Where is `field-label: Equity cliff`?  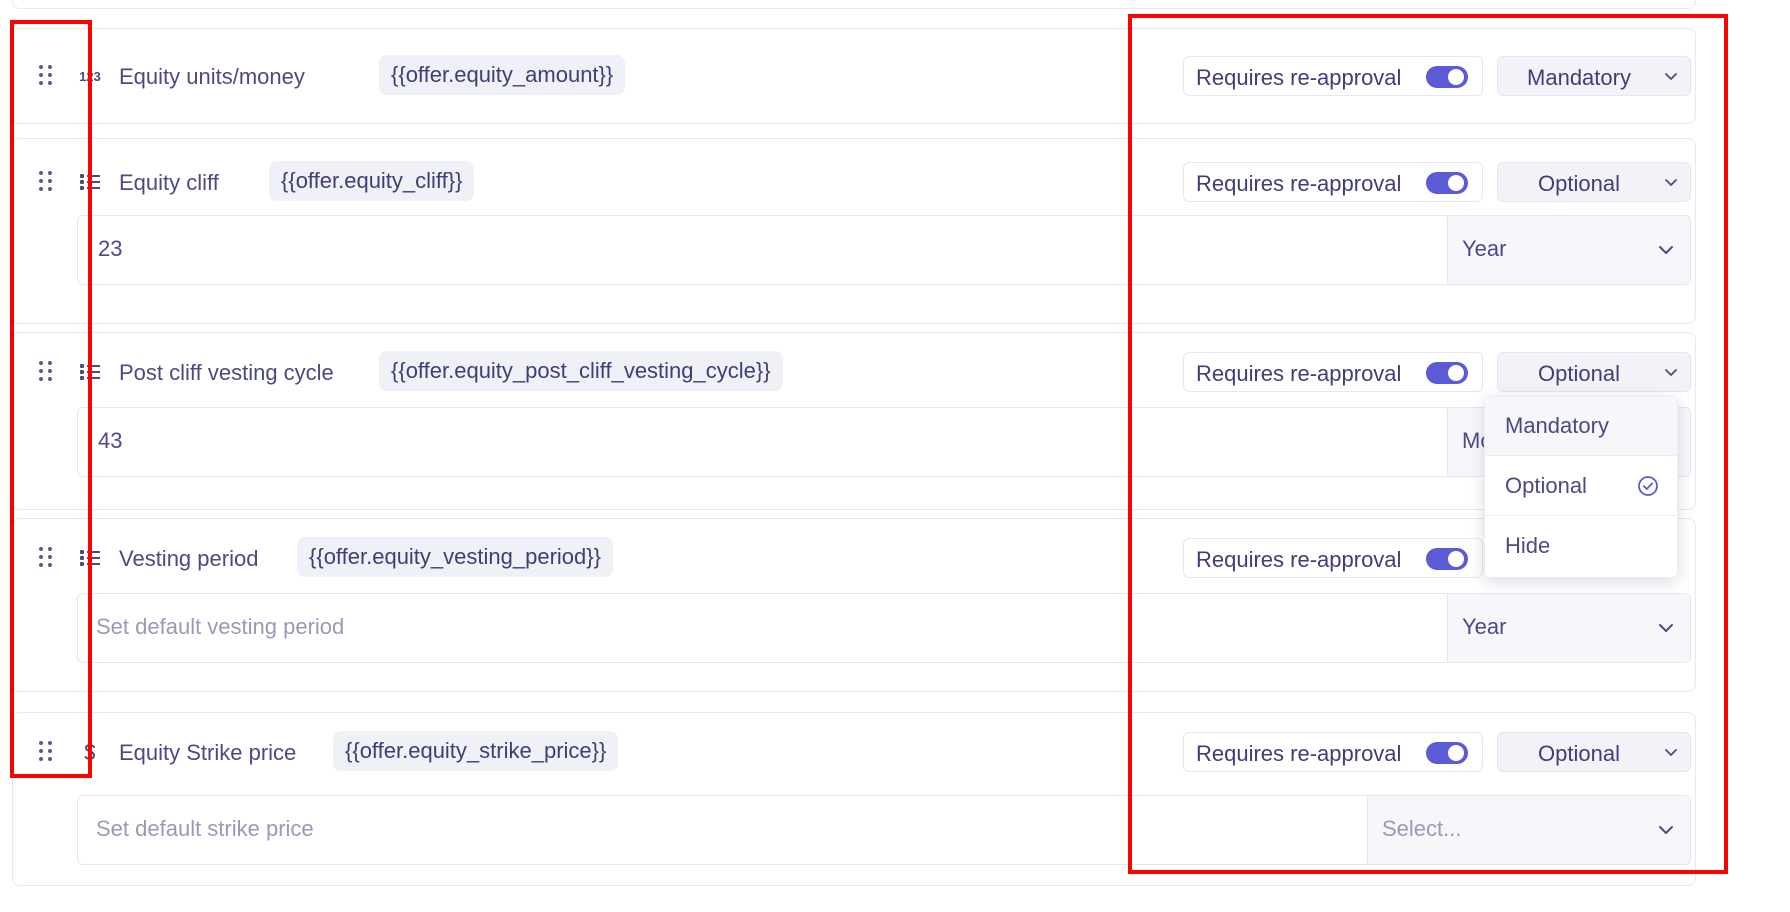
field-label: Equity cliff is located at coordinates (169, 182).